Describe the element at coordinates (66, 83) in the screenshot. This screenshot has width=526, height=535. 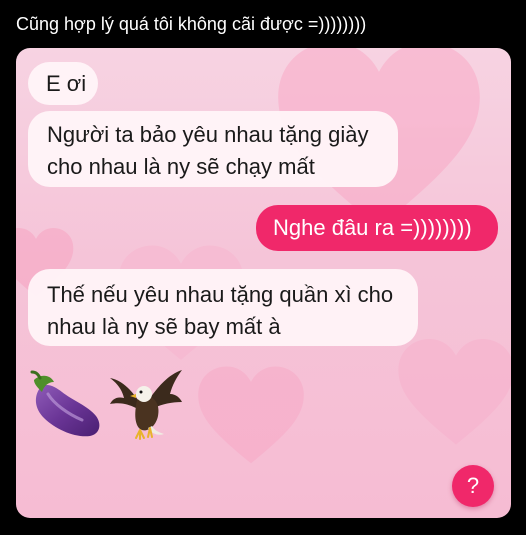
I see `message-line: E ơi` at that location.